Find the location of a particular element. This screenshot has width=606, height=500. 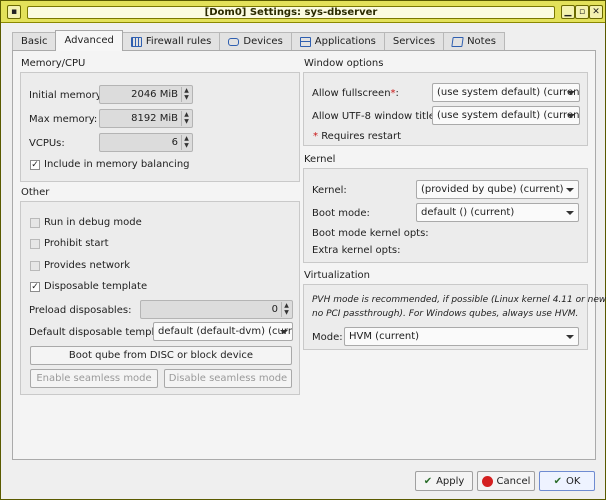

initial-memory-label: Initial memory: is located at coordinates (67, 95).